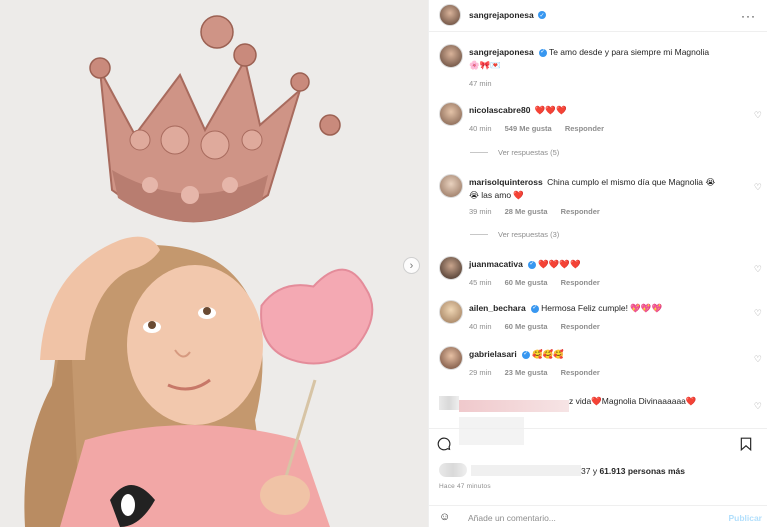 This screenshot has height=527, width=767. I want to click on comment-text: z vida❤️Magnolia Divinaaaaaa❤️, so click(659, 401).